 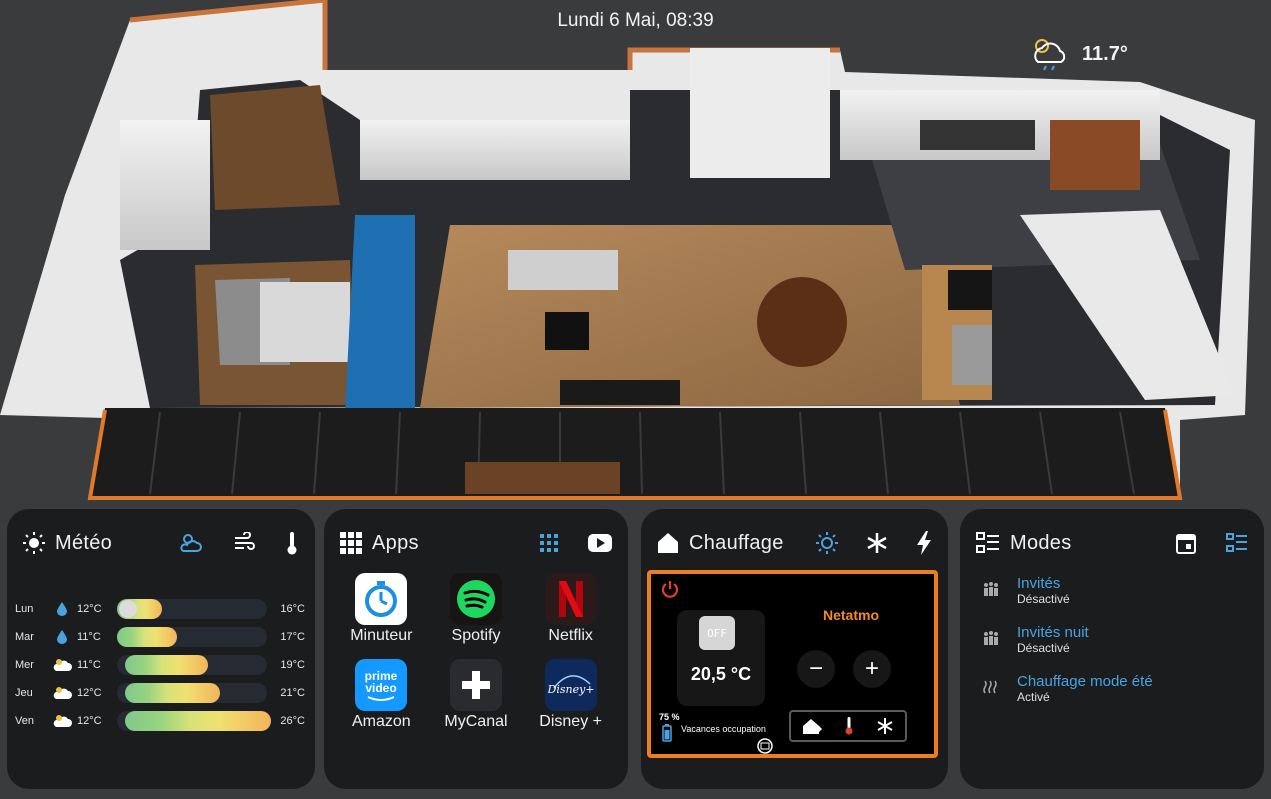 I want to click on app-label: Disney +, so click(x=570, y=721).